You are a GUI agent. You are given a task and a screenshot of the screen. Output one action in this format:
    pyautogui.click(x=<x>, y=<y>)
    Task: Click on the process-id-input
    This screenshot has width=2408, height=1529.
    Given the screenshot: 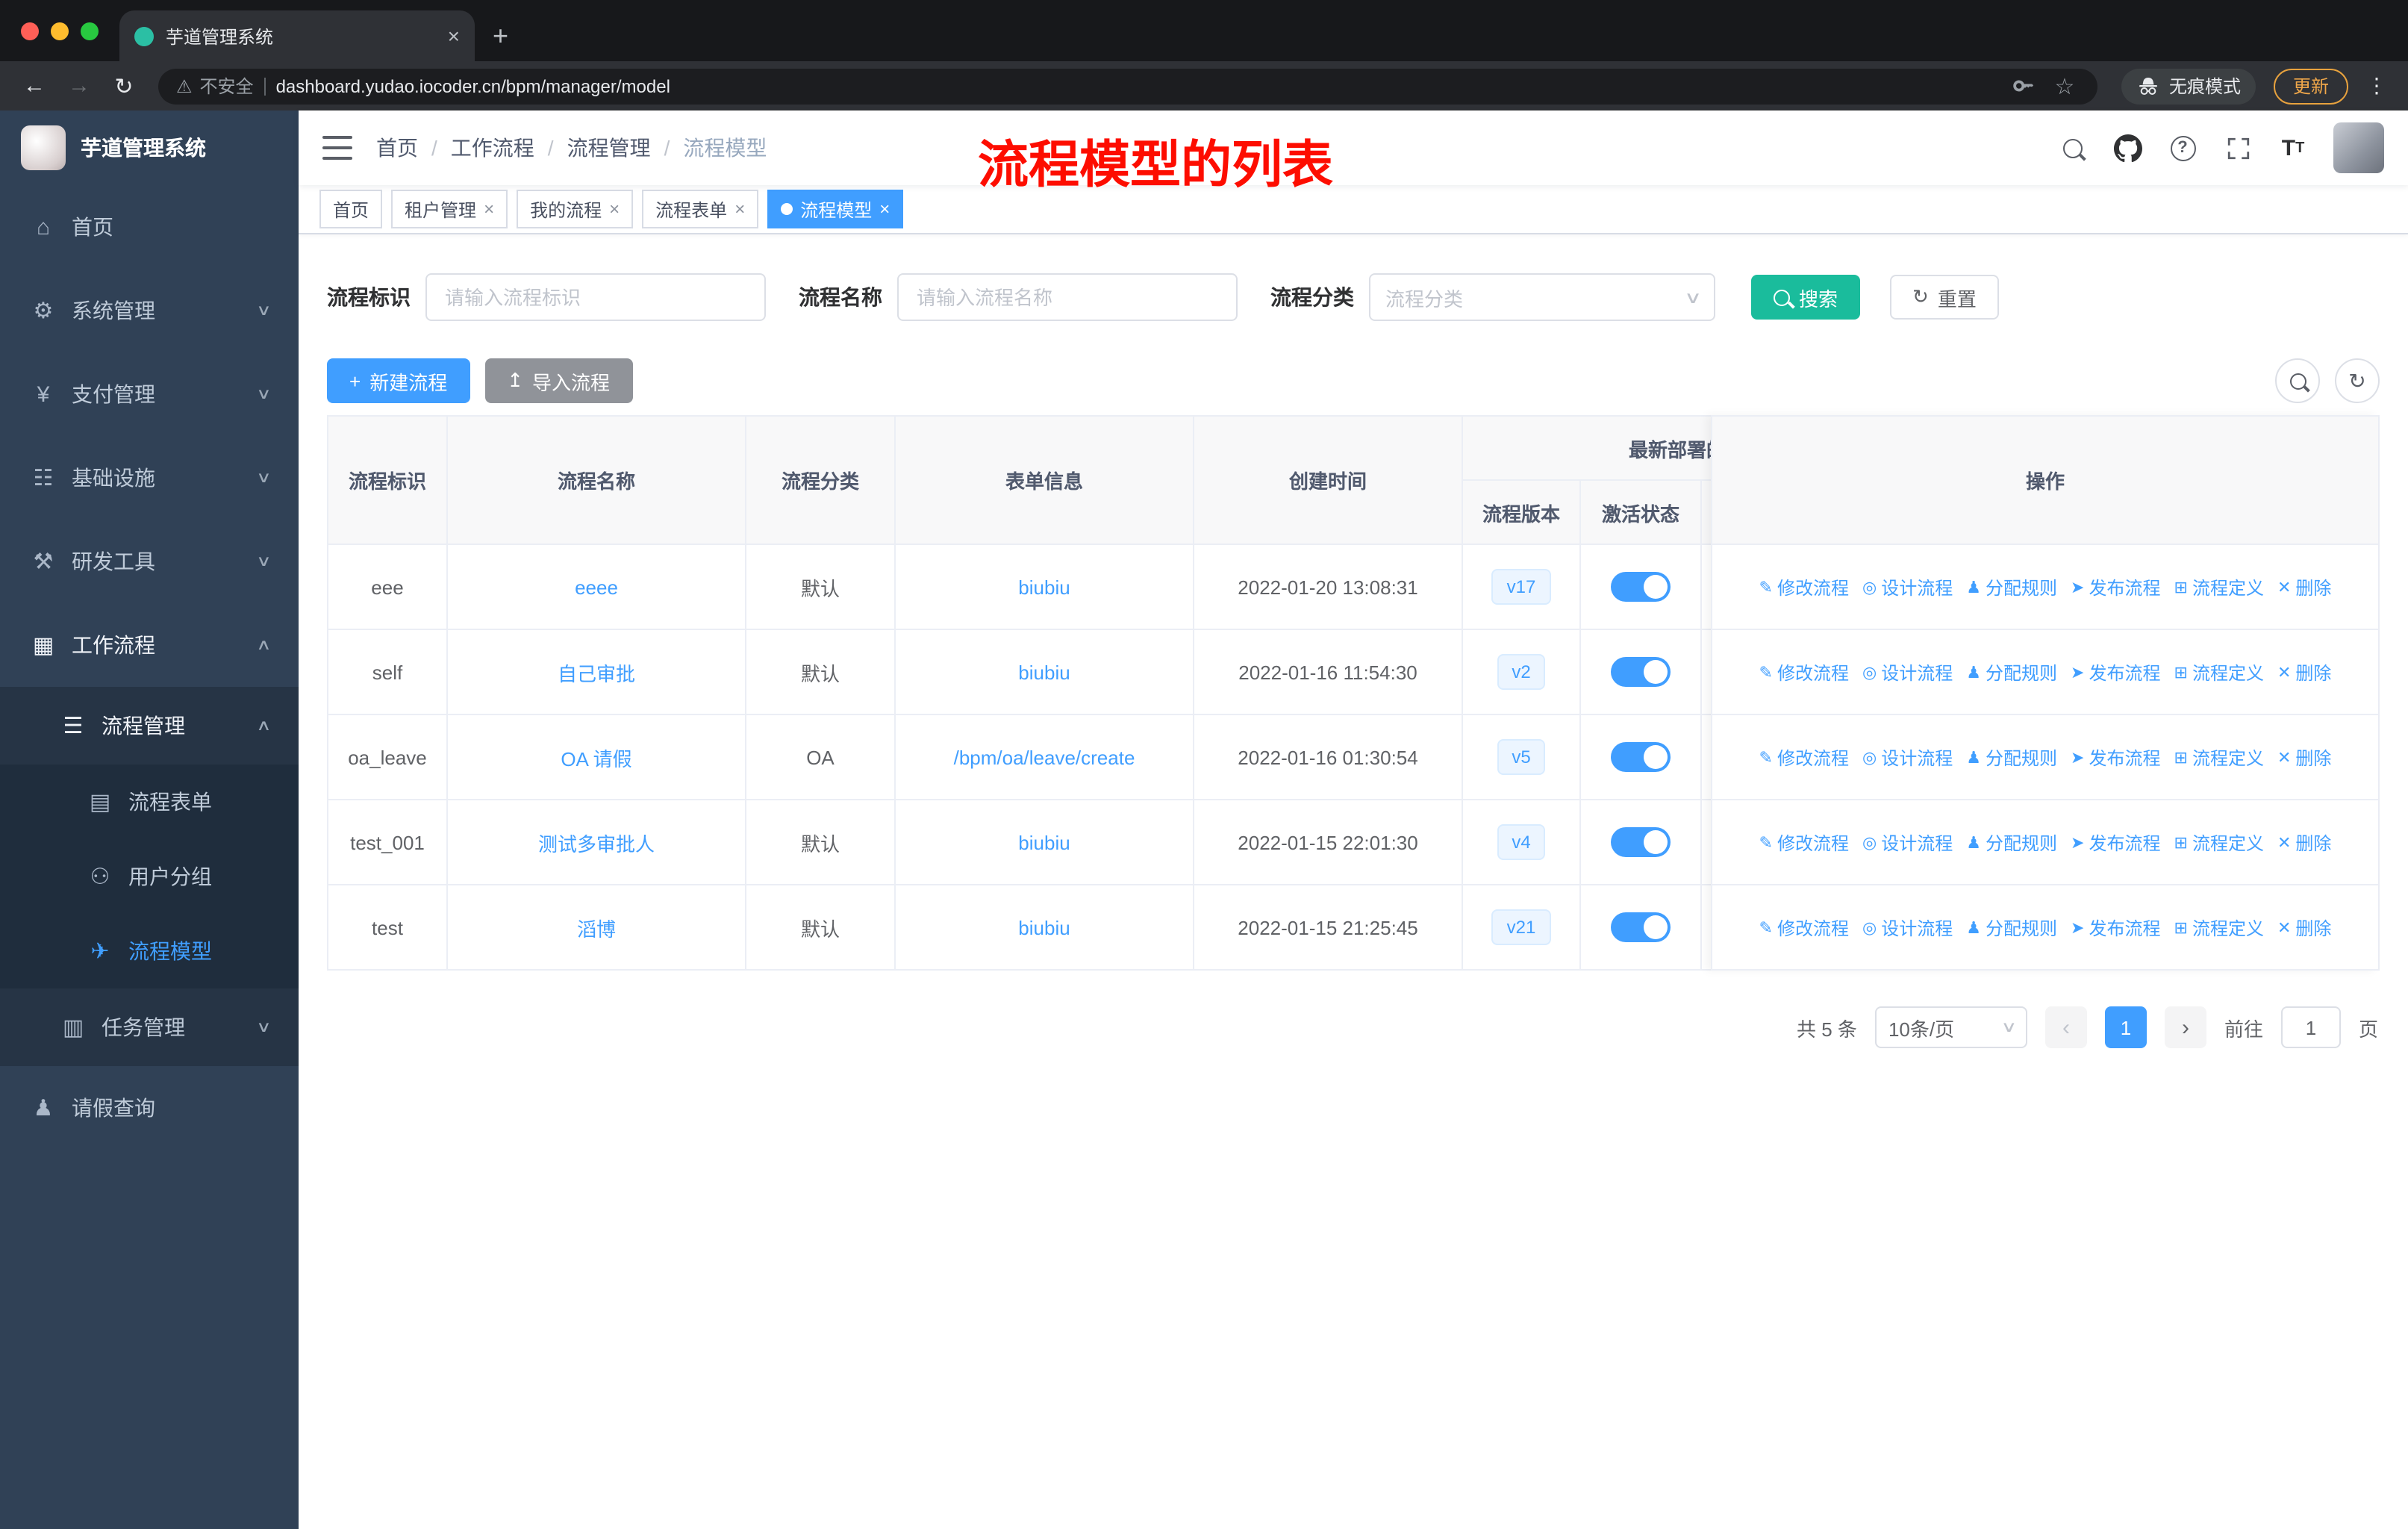 What is the action you would take?
    pyautogui.click(x=595, y=297)
    